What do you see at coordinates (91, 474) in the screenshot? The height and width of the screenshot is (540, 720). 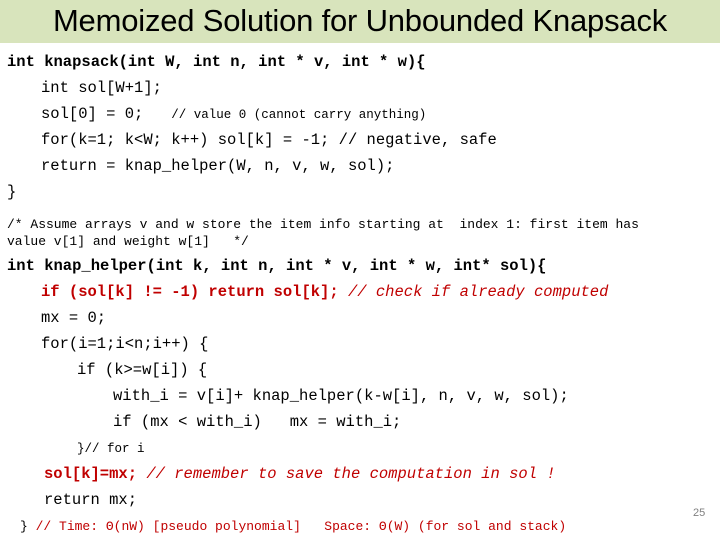 I see `code-save: sol[k]=mx;` at bounding box center [91, 474].